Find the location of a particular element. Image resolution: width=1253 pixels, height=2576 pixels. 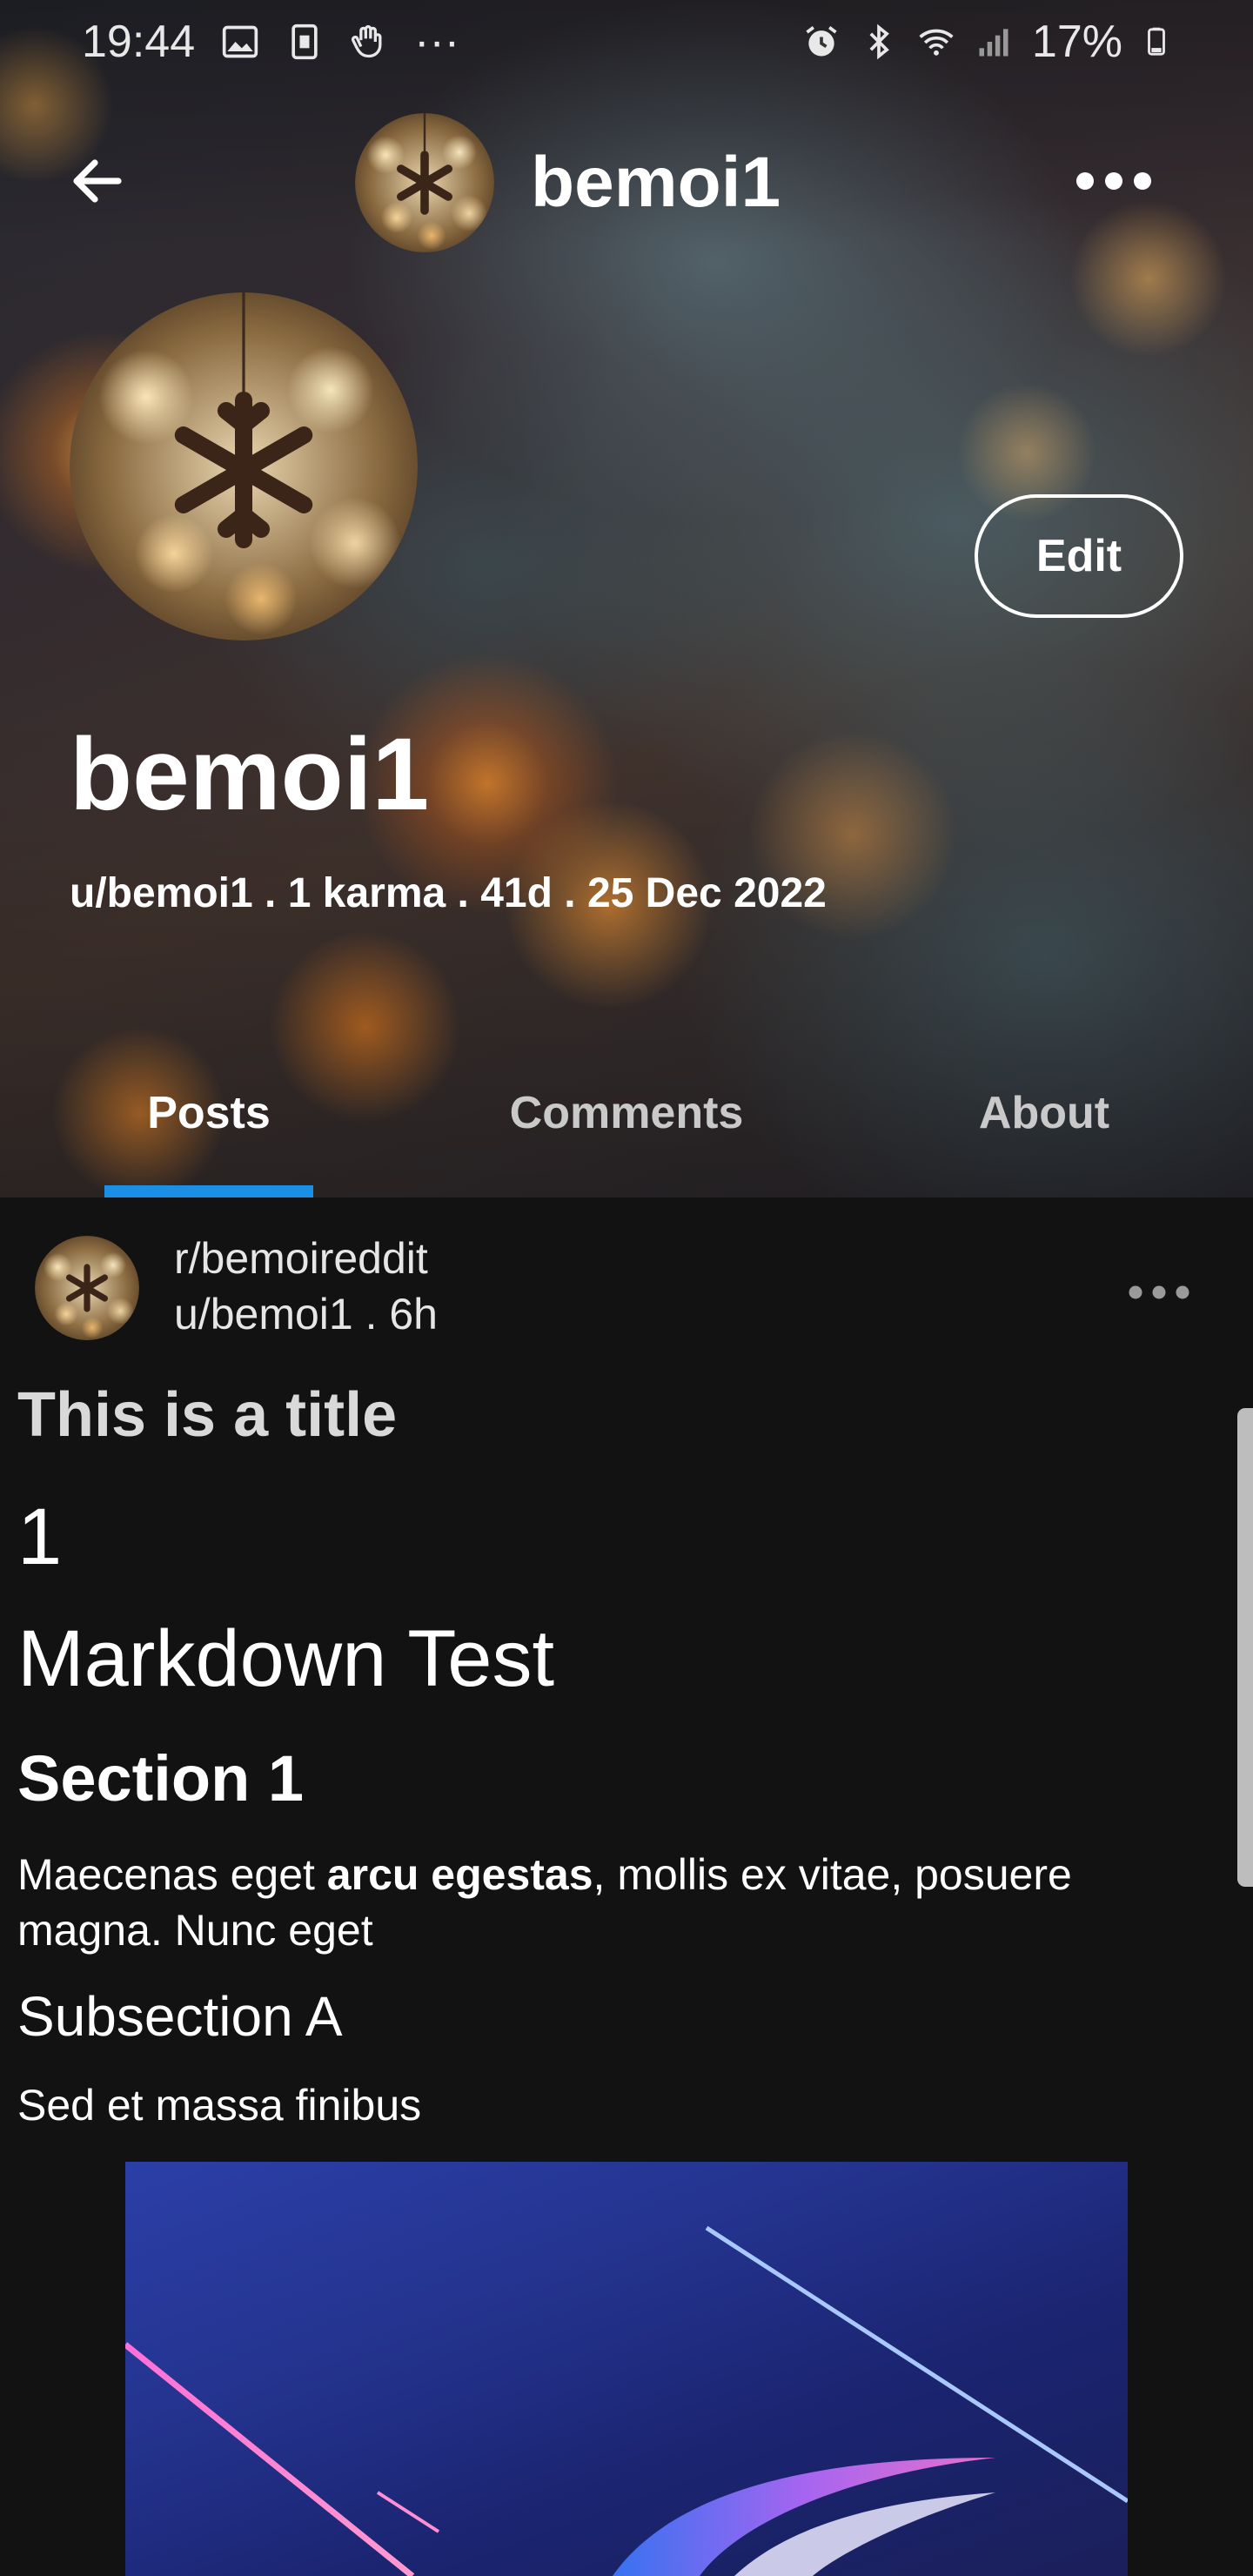

image-icon is located at coordinates (240, 41).